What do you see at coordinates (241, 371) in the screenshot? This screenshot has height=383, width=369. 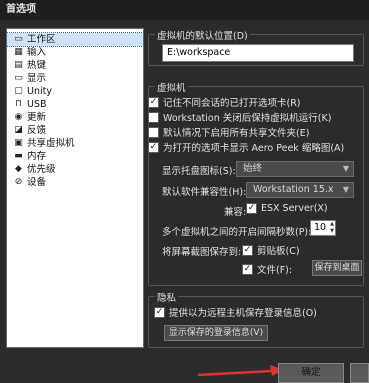 I see `red-arrow-icon` at bounding box center [241, 371].